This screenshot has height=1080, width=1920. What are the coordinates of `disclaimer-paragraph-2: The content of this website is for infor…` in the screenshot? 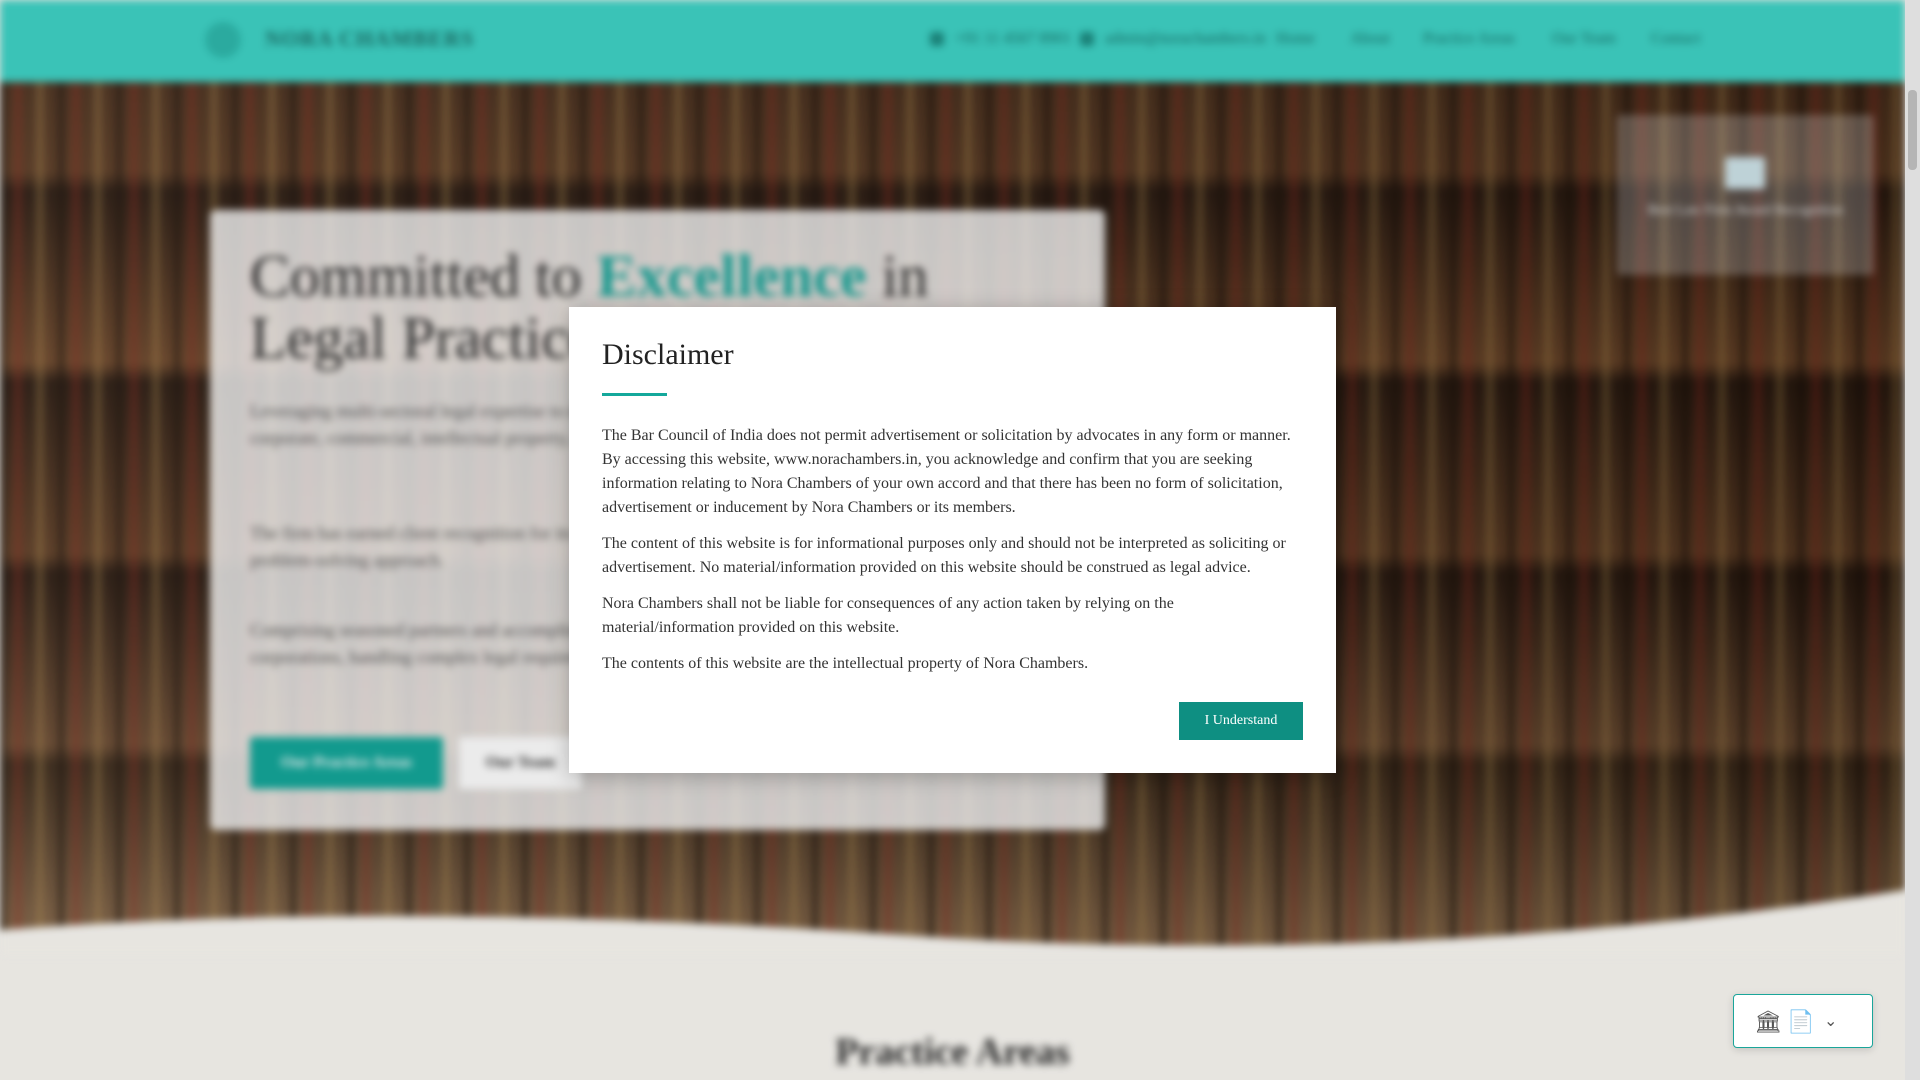 It's located at (944, 555).